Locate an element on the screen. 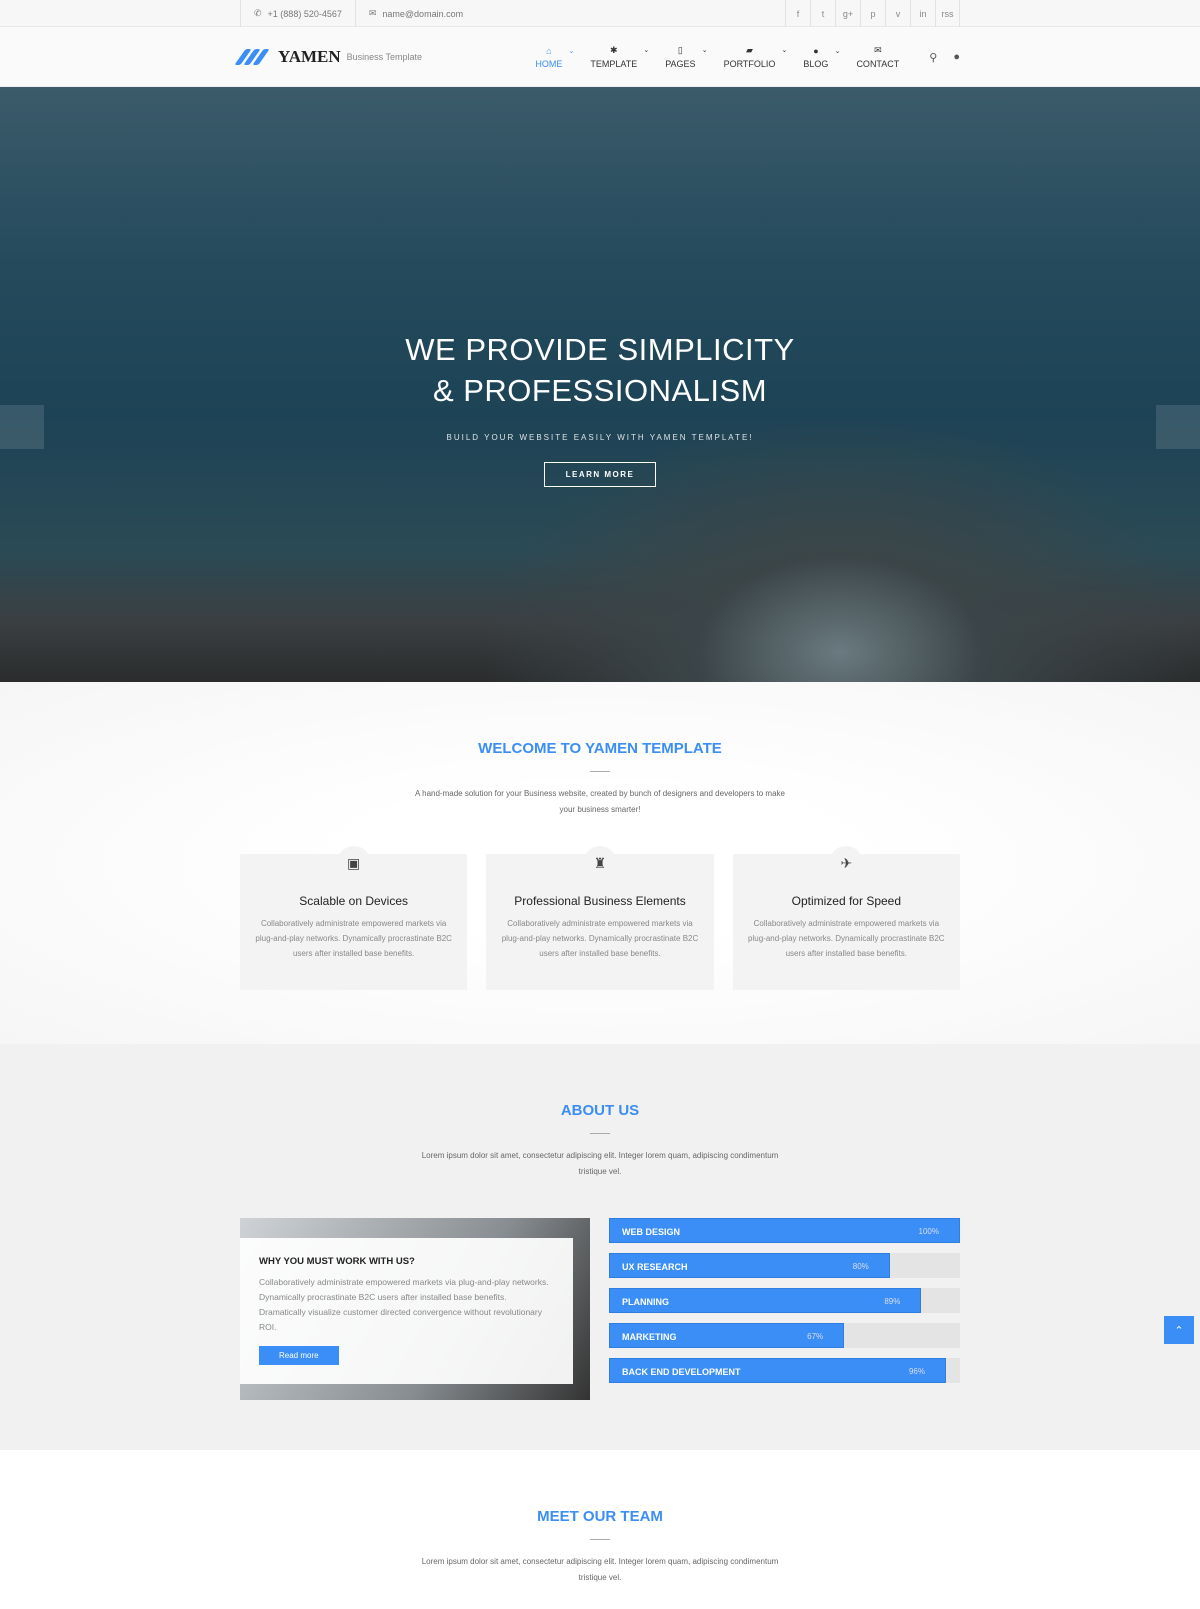 Image resolution: width=1200 pixels, height=1609 pixels. nav-item-contact: ✉ CONTACT is located at coordinates (877, 57).